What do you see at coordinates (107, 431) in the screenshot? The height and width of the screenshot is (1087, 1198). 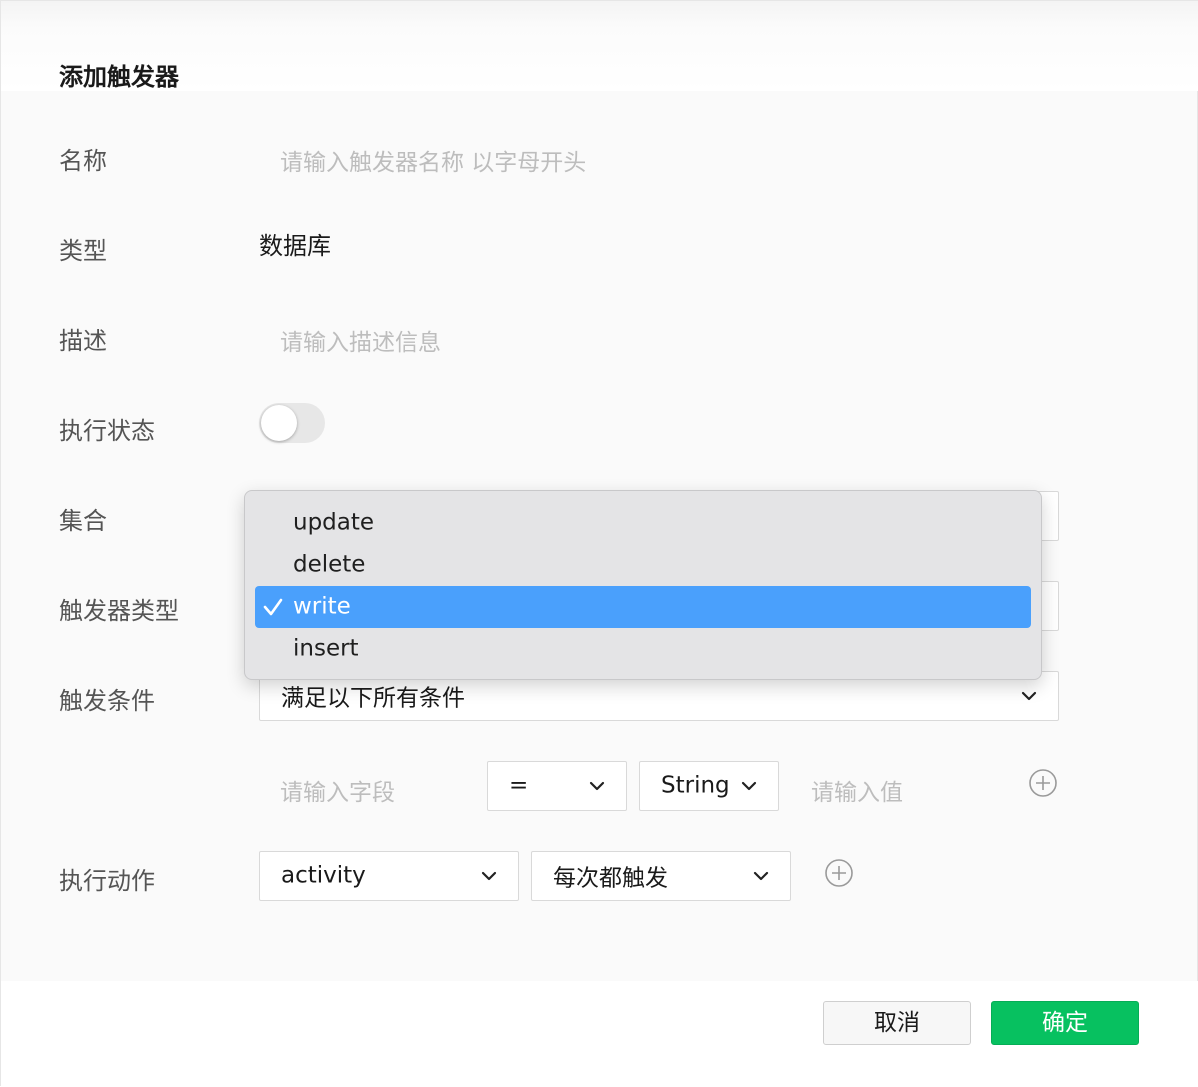 I see `status-label: 执行状态` at bounding box center [107, 431].